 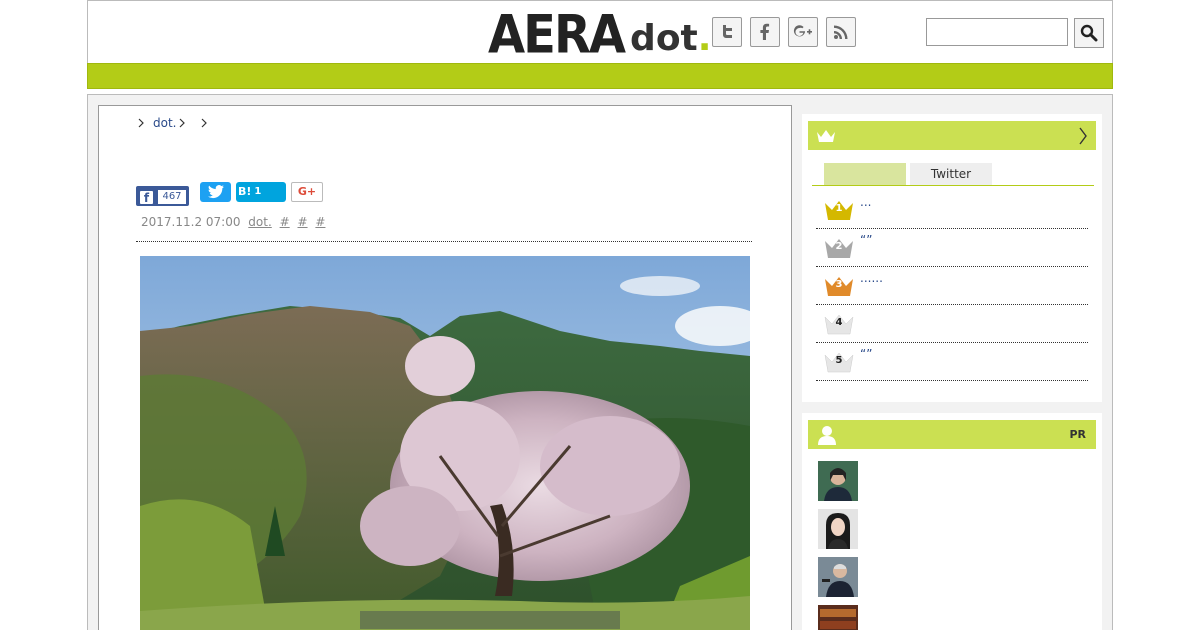 What do you see at coordinates (826, 136) in the screenshot?
I see `crown-icon` at bounding box center [826, 136].